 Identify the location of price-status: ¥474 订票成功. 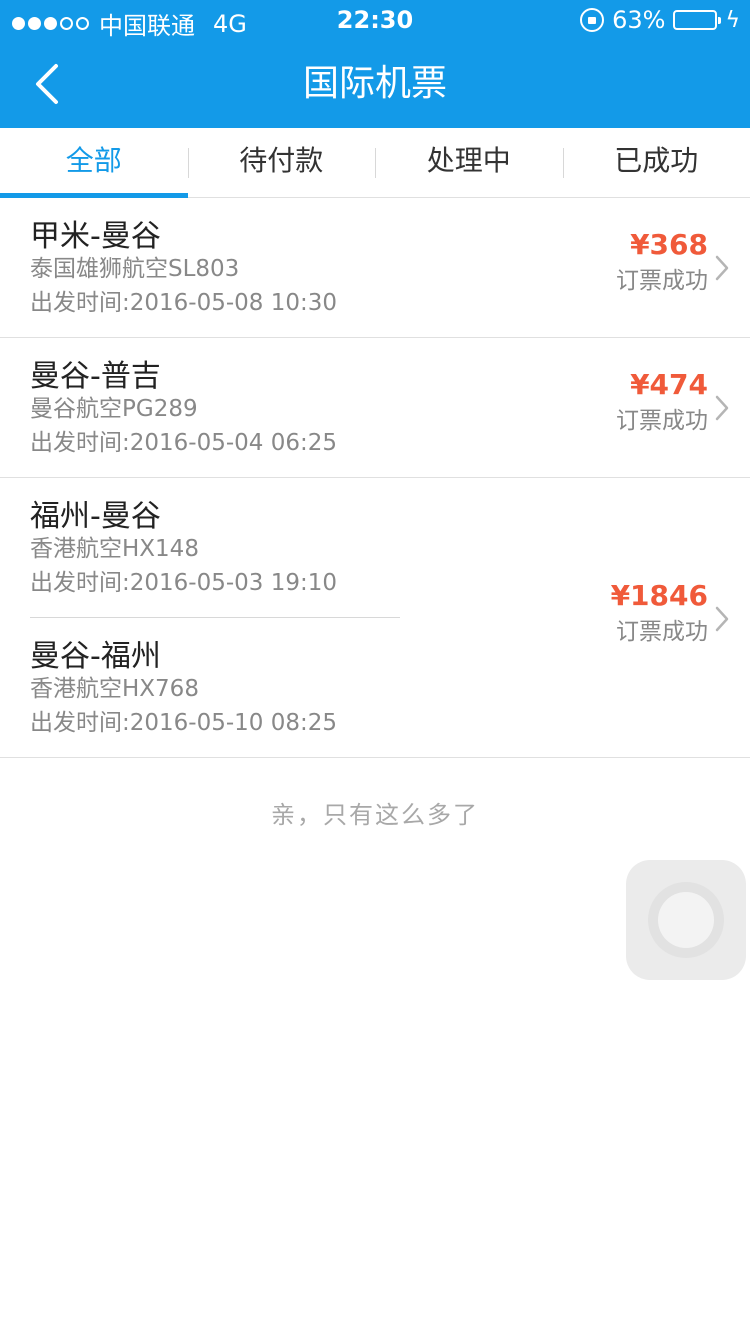
(662, 403).